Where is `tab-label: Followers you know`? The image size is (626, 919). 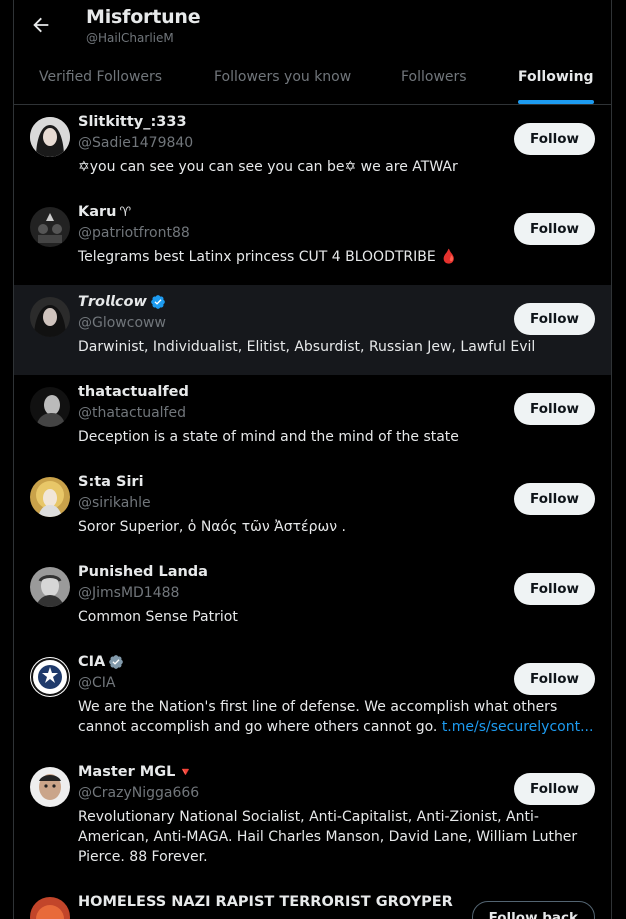 tab-label: Followers you know is located at coordinates (283, 77).